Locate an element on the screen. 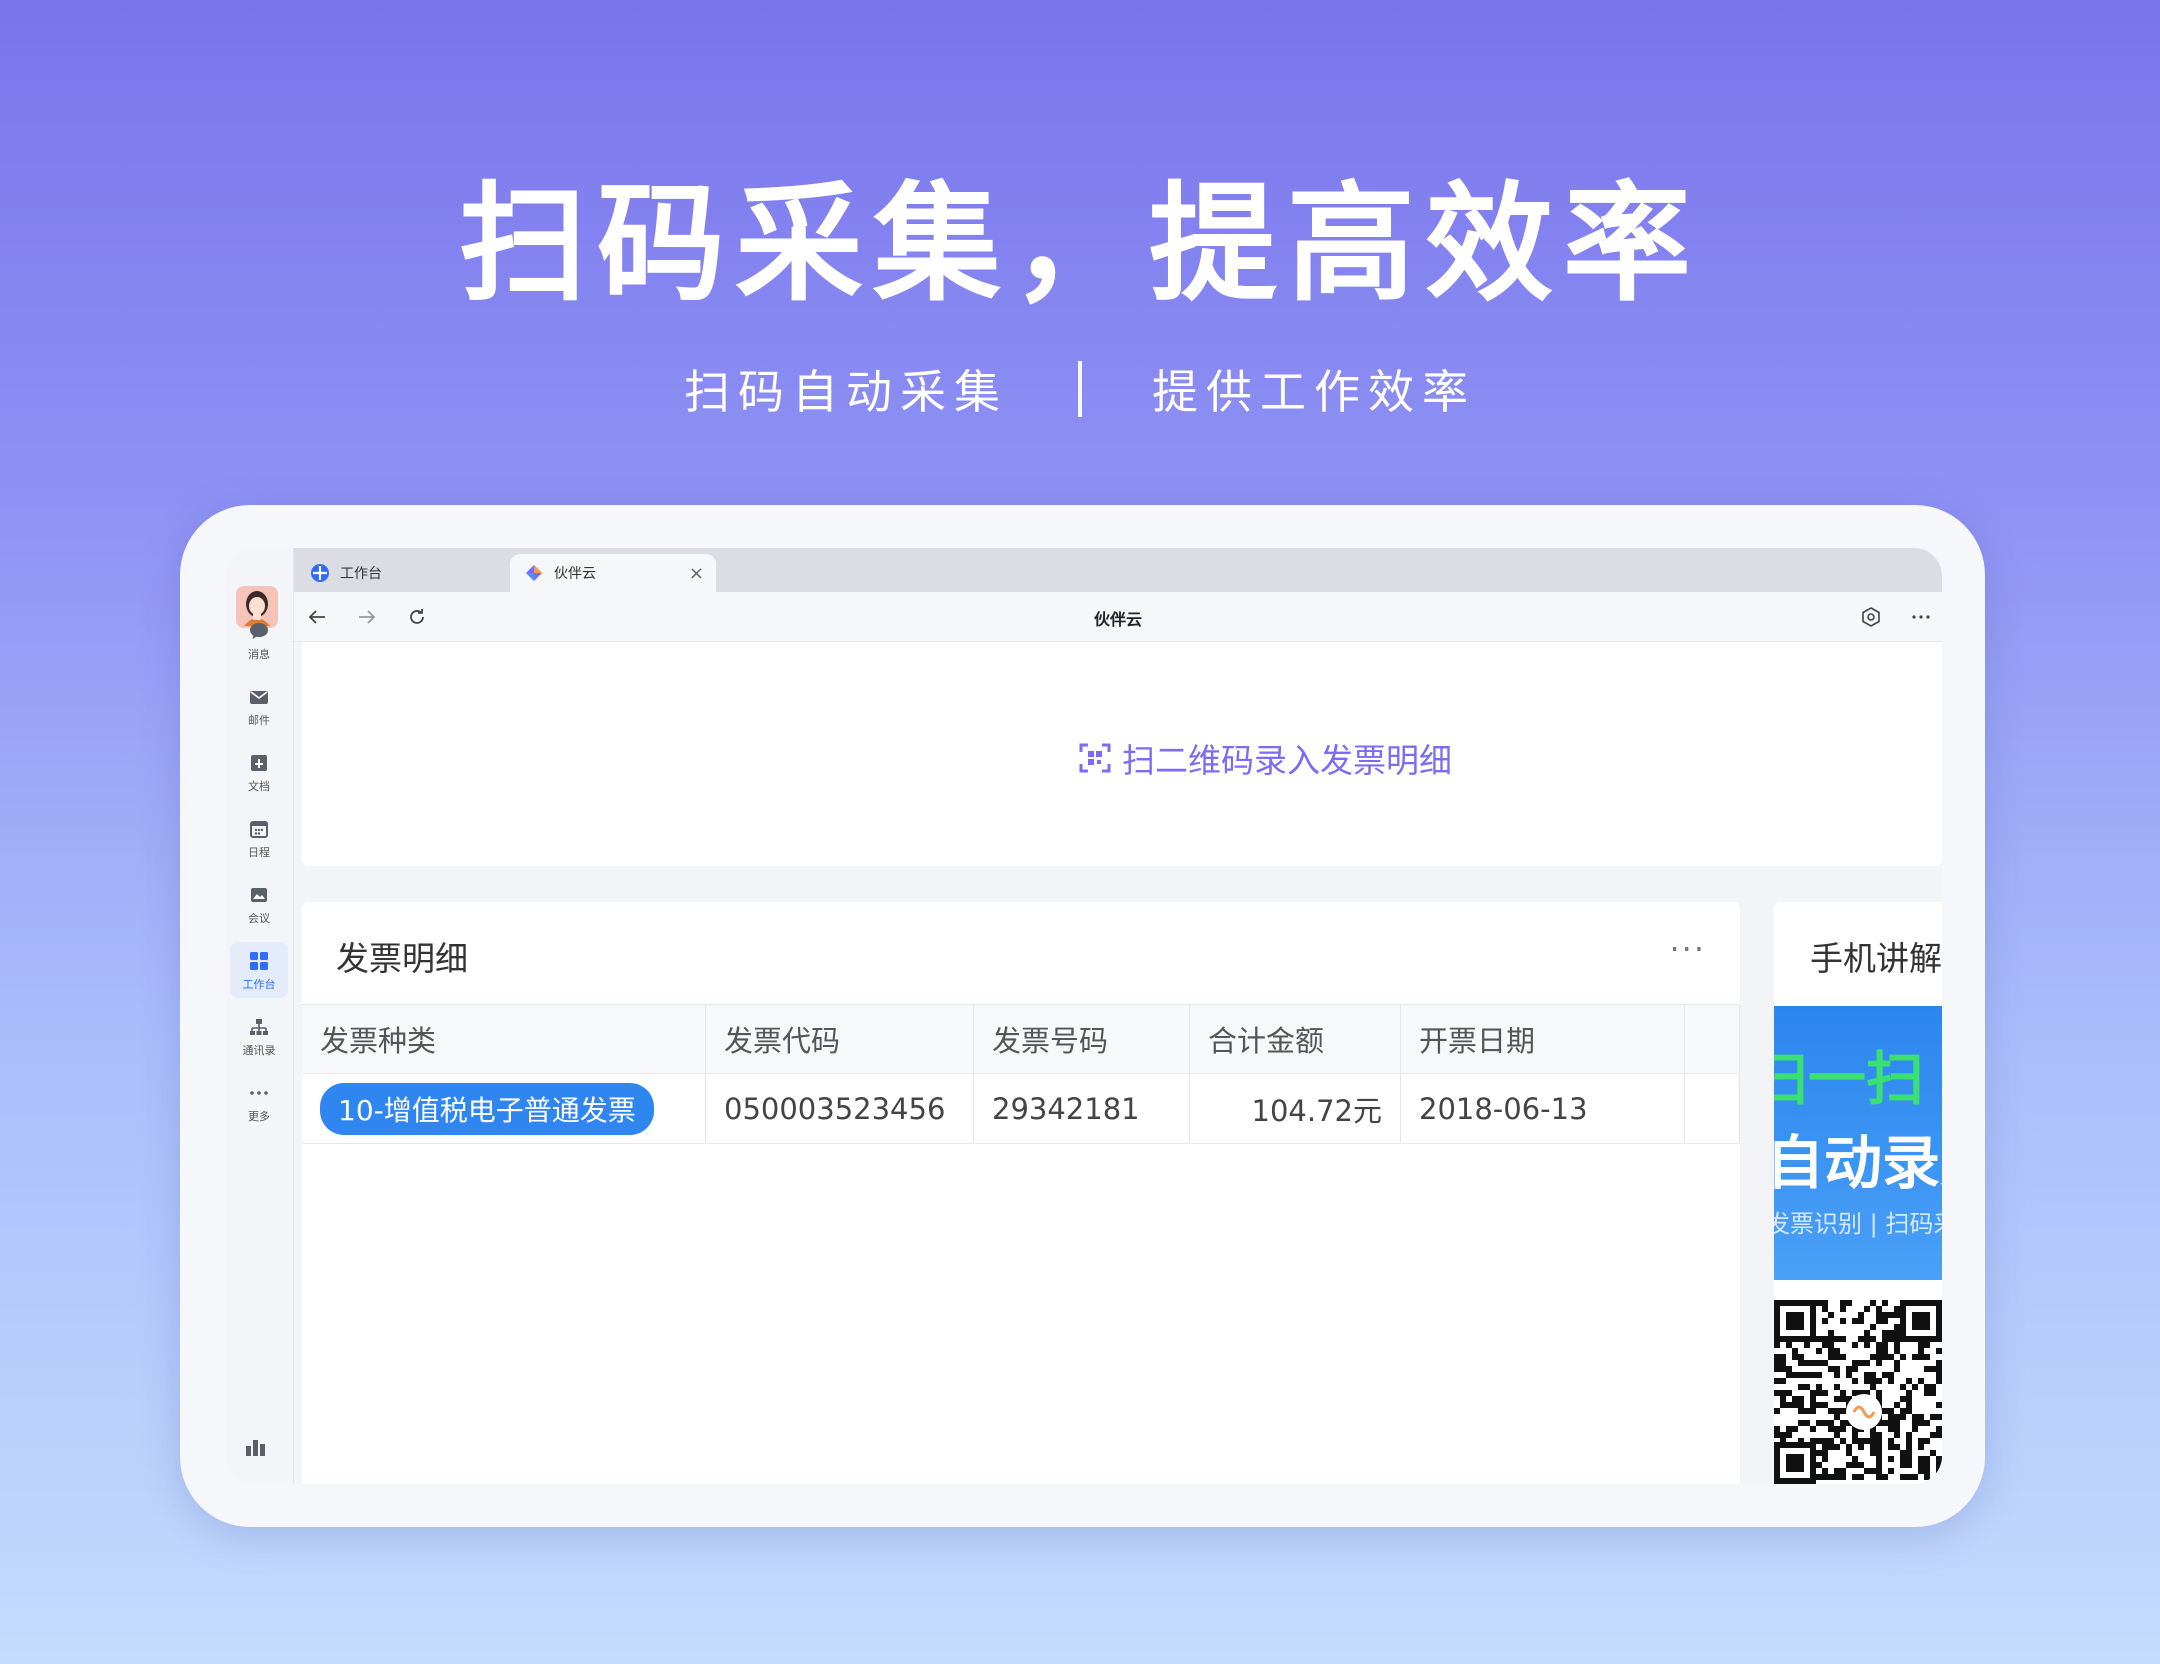 The image size is (2160, 1664). rail-label: 工作台 is located at coordinates (259, 984).